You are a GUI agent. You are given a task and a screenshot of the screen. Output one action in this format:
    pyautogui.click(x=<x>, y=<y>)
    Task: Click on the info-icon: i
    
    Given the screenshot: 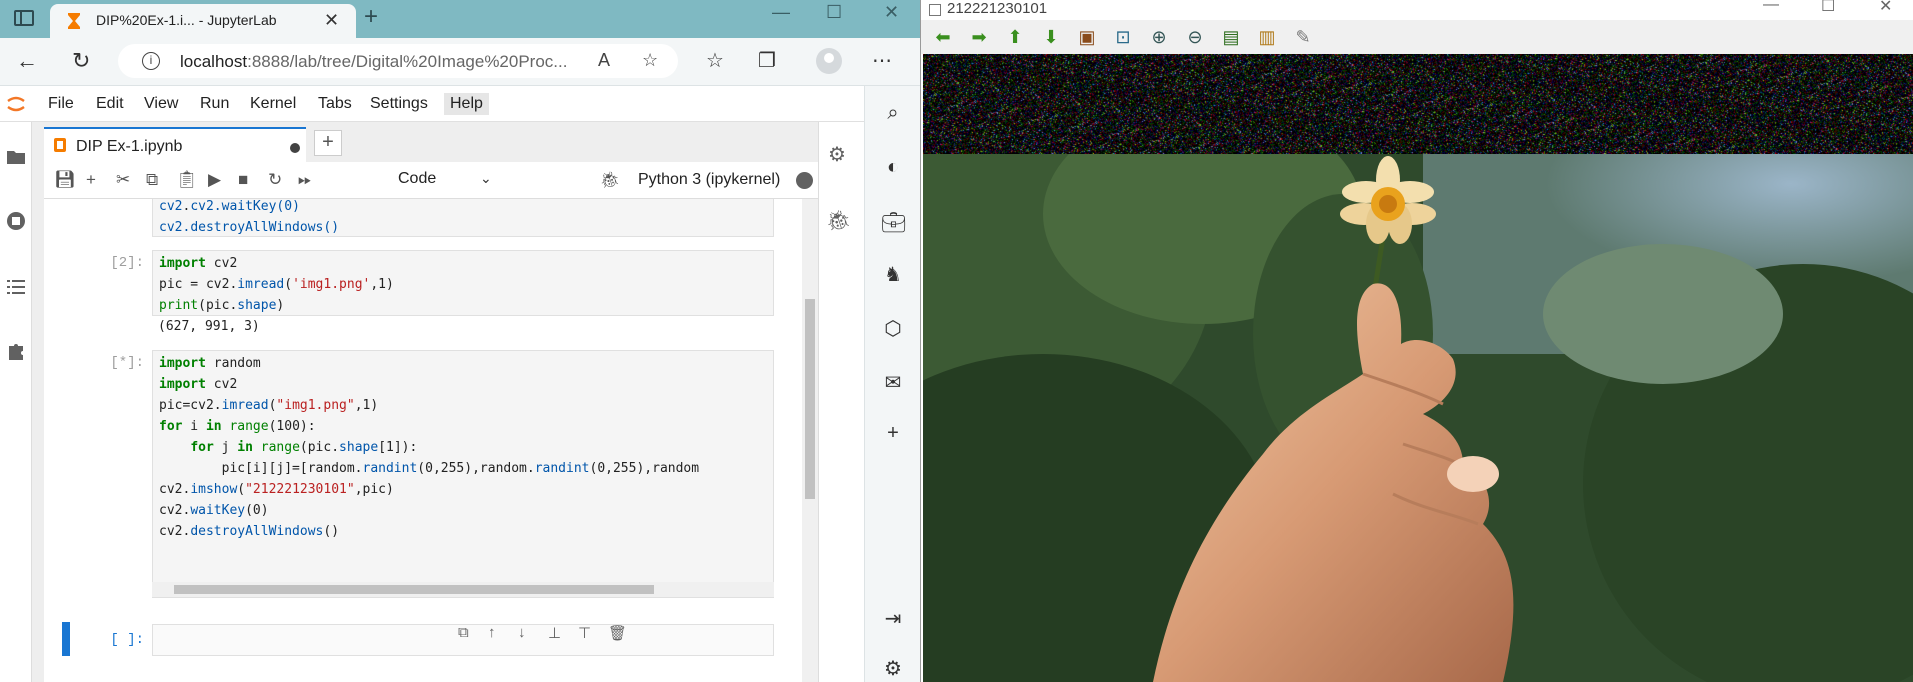 What is the action you would take?
    pyautogui.click(x=151, y=61)
    